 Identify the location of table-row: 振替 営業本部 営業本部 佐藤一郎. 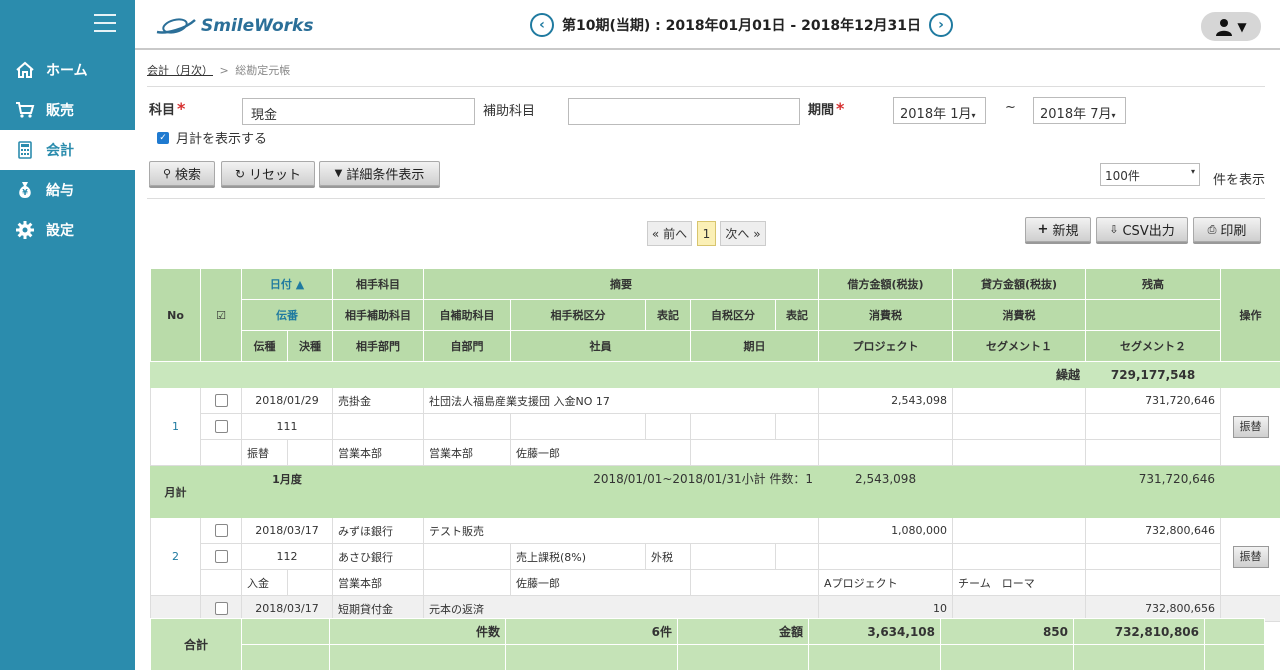
(715, 452).